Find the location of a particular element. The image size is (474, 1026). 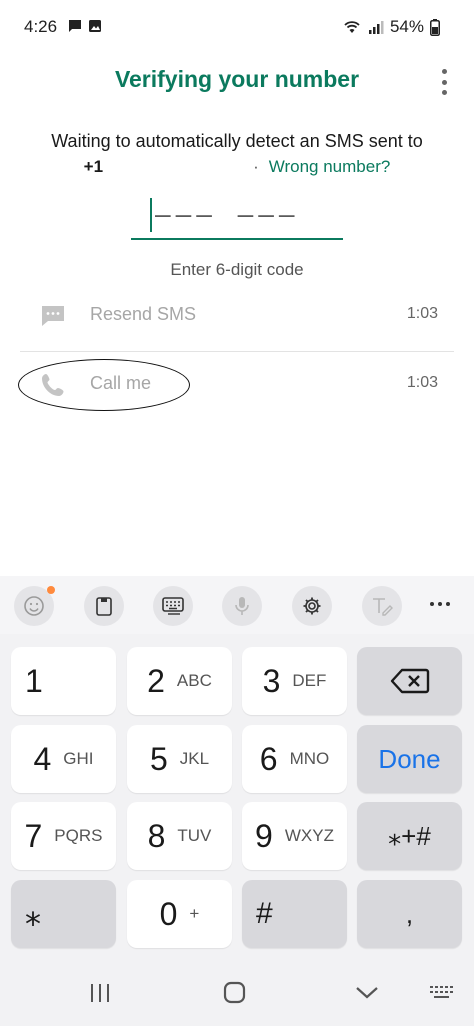

home-icon is located at coordinates (235, 993).